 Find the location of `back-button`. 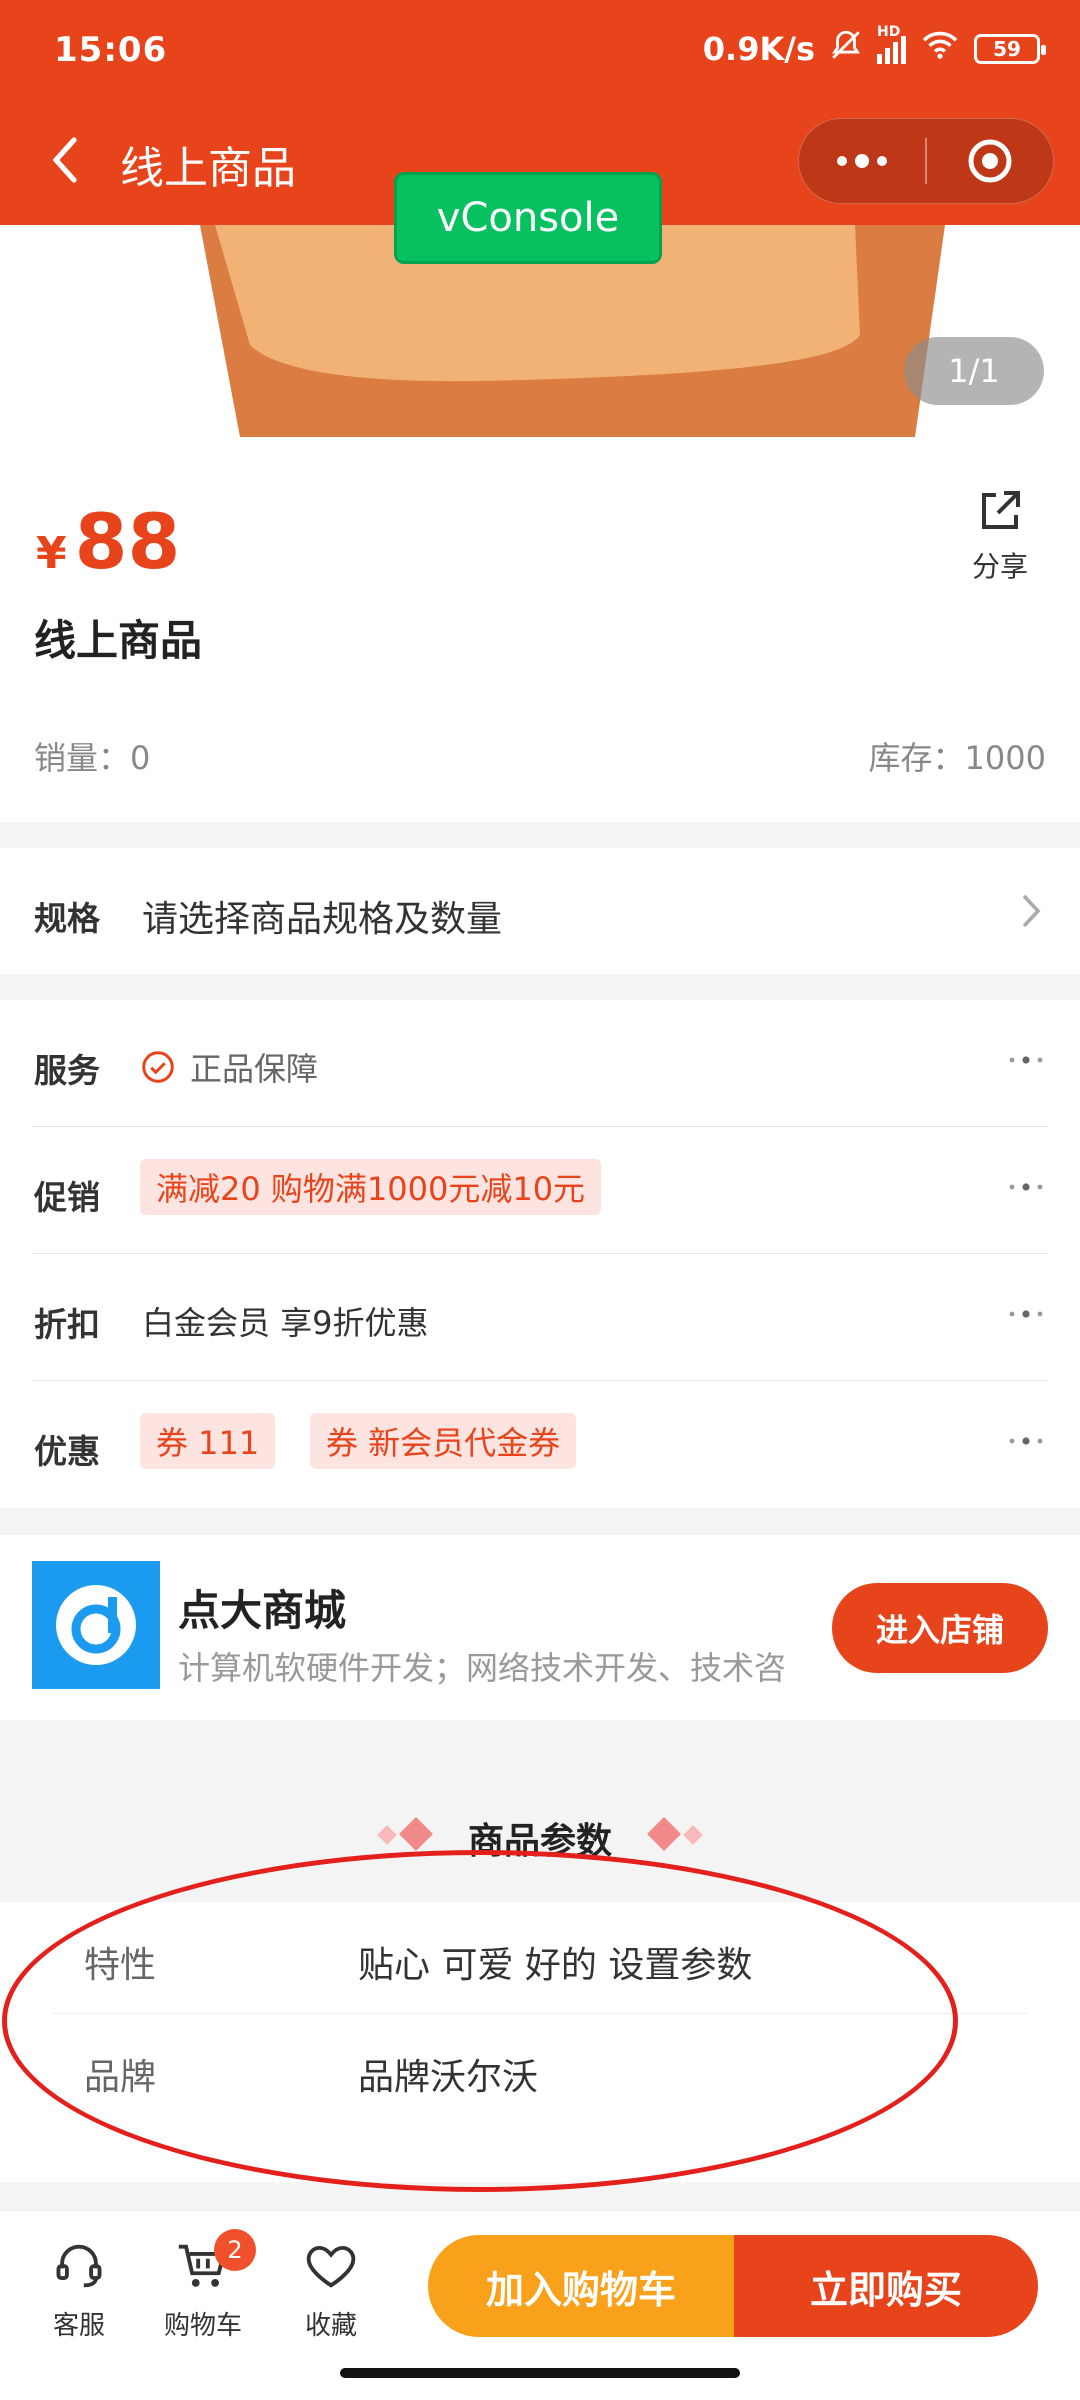

back-button is located at coordinates (65, 160).